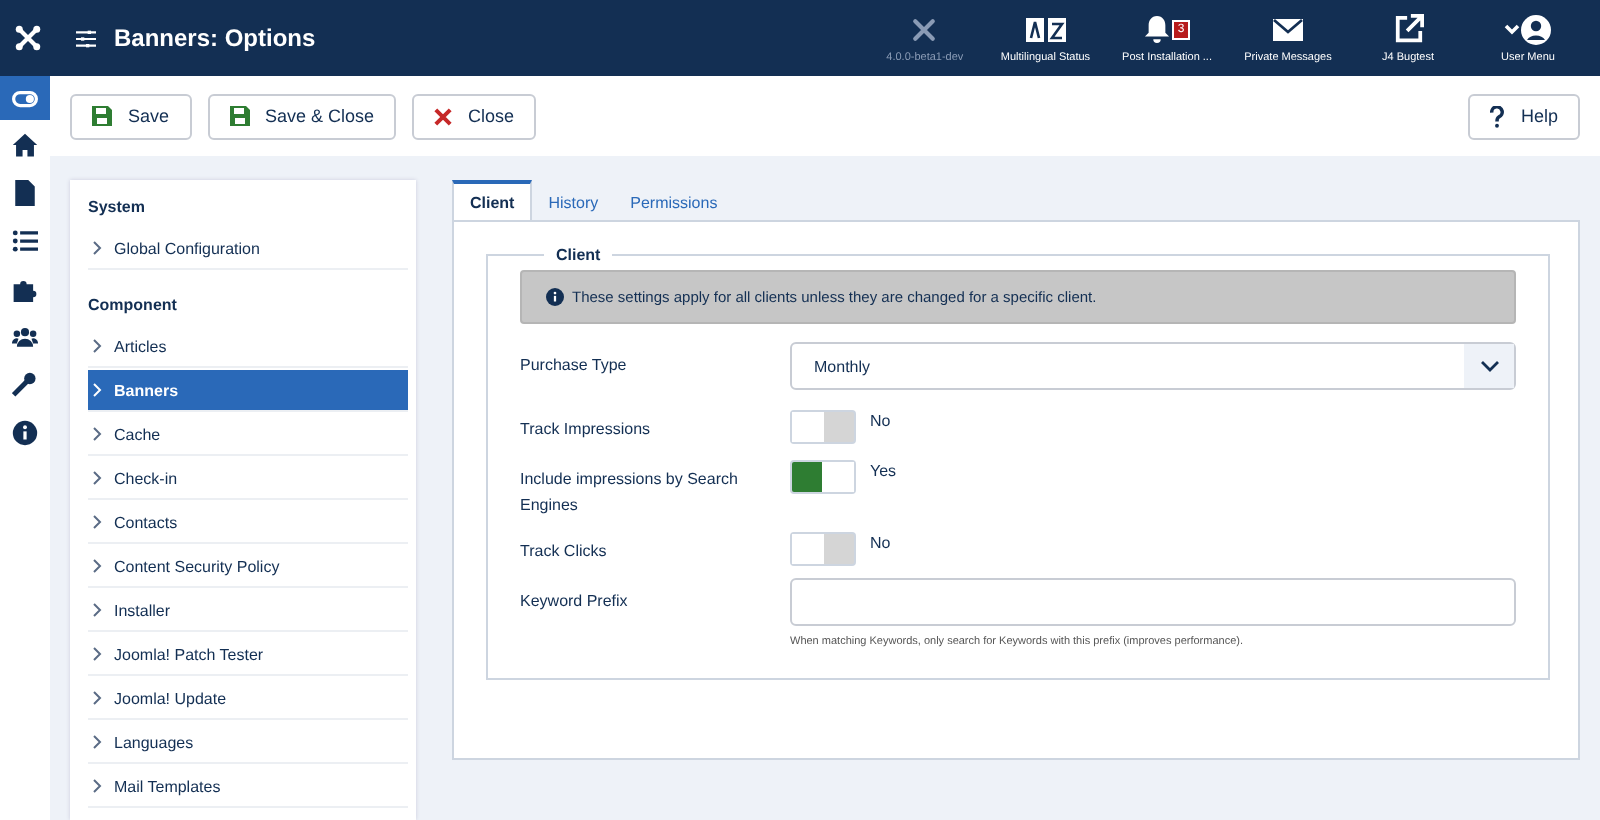 This screenshot has height=820, width=1600. Describe the element at coordinates (215, 38) in the screenshot. I see `page-title: Banners: Options` at that location.